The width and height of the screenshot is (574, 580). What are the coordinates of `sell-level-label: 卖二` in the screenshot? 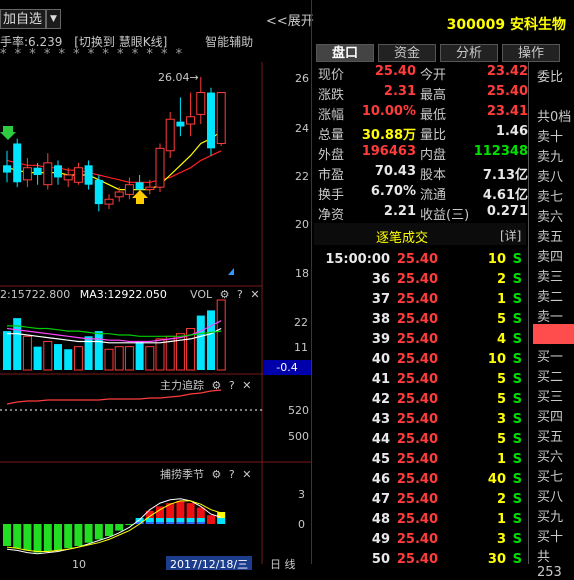 It's located at (550, 297).